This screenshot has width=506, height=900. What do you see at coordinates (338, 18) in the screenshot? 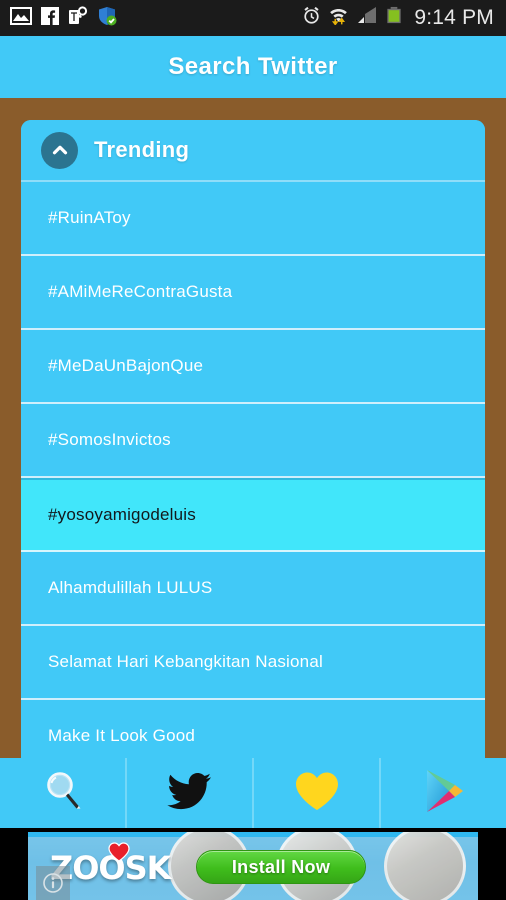
I see `wifi-transfer-icon` at bounding box center [338, 18].